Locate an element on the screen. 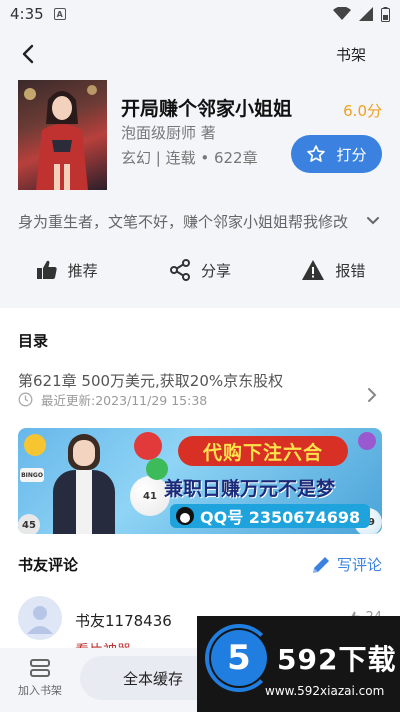 This screenshot has width=400, height=712. lottery-ball is located at coordinates (35, 445).